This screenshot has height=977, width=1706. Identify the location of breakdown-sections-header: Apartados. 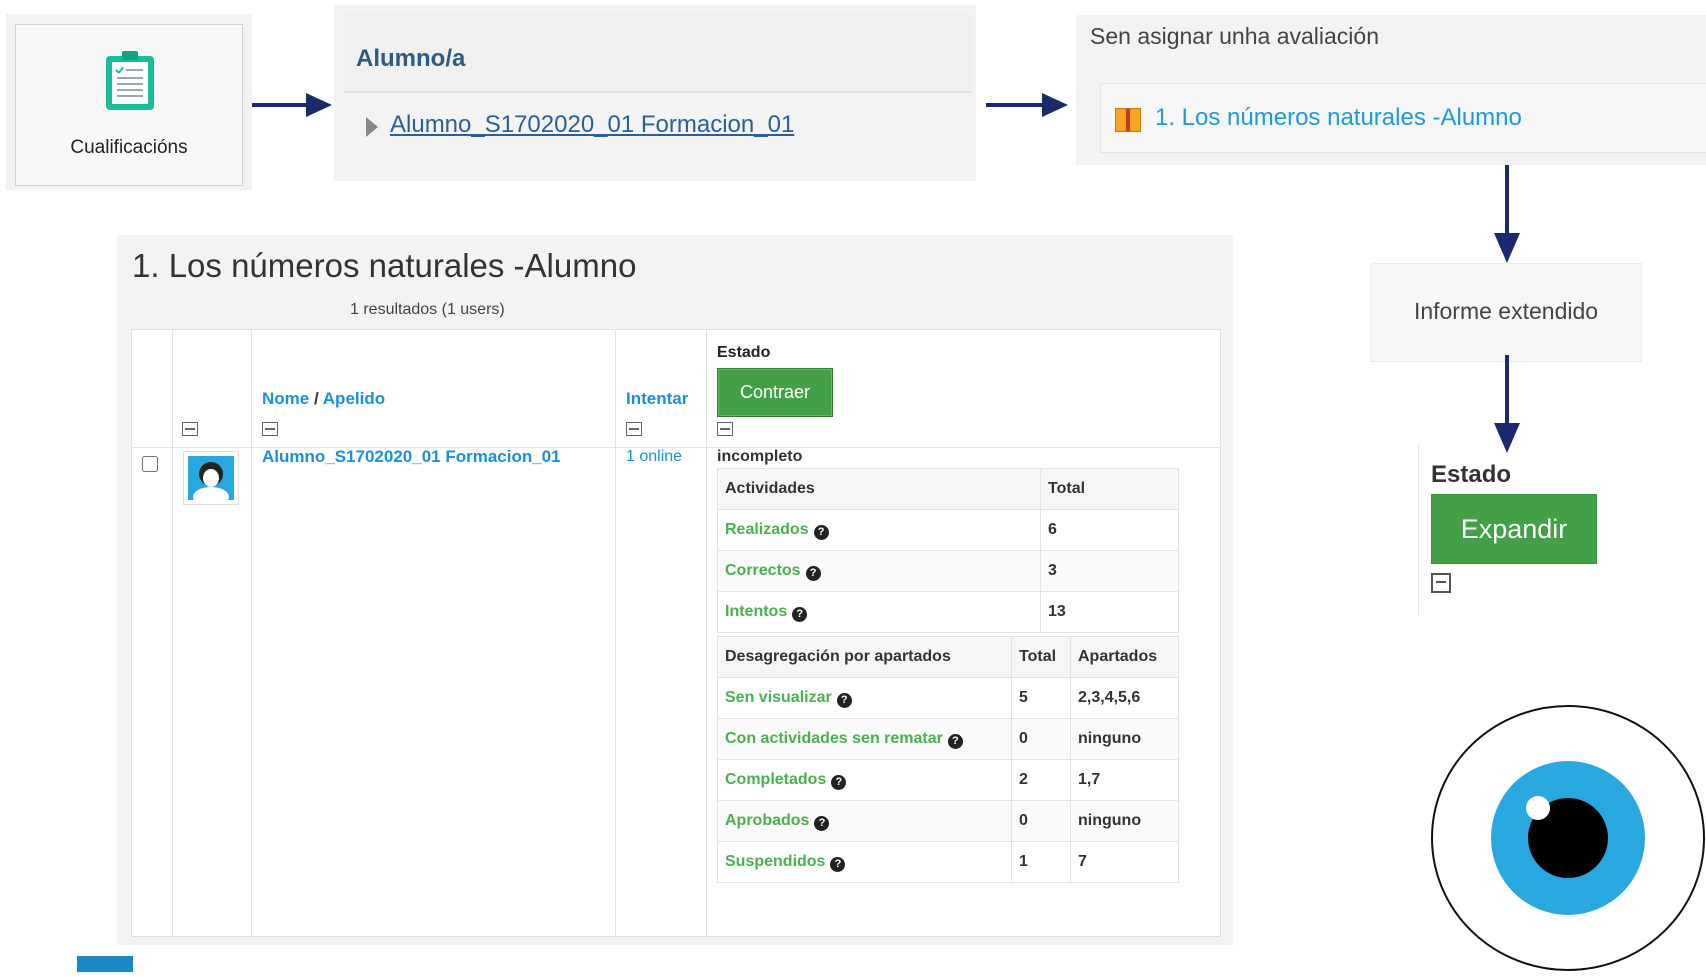
(1124, 657).